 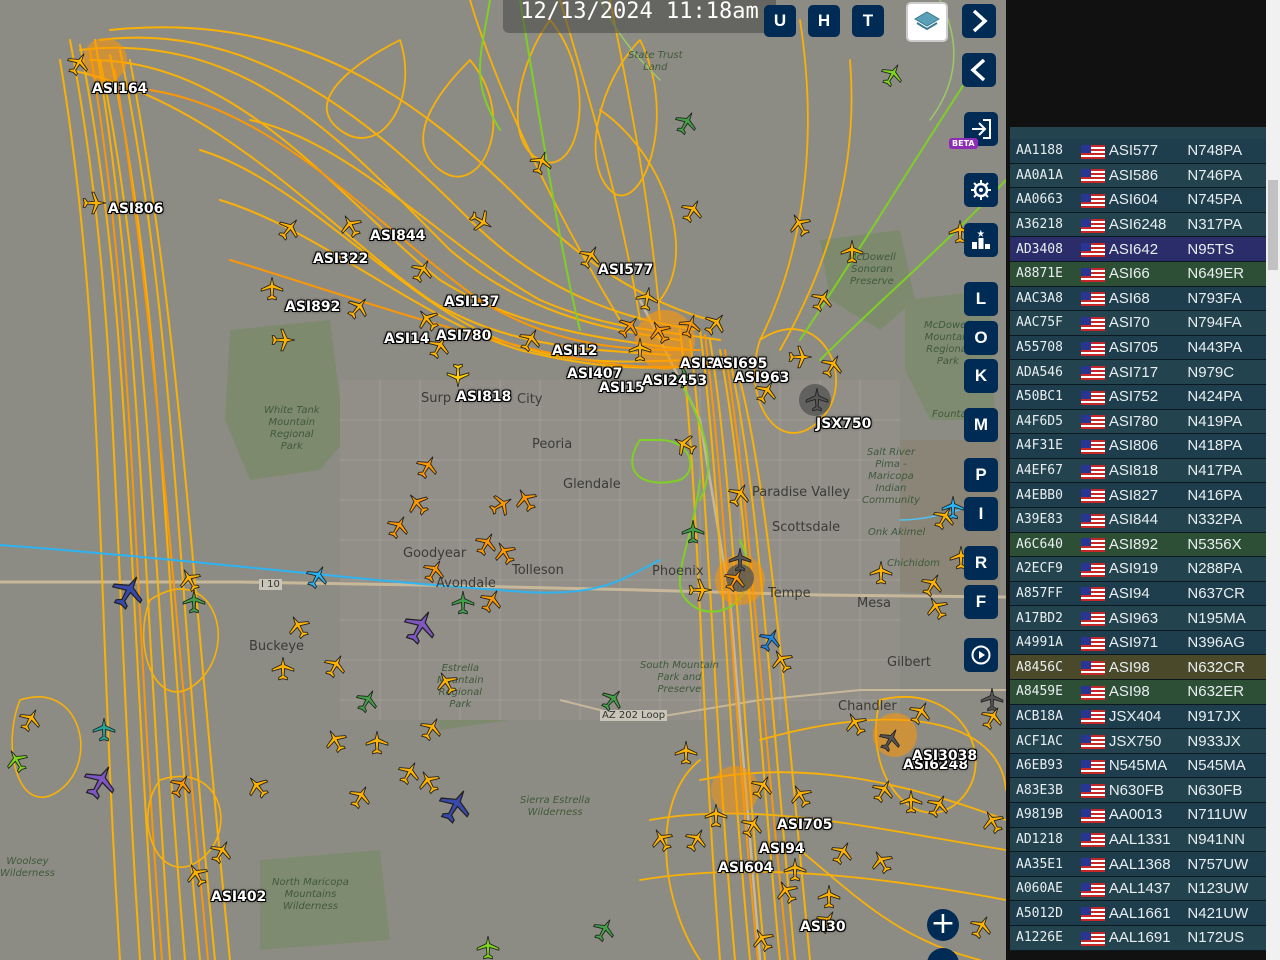 What do you see at coordinates (1138, 323) in the screenshot?
I see `table-row: AAC75F ASI70 N794FA` at bounding box center [1138, 323].